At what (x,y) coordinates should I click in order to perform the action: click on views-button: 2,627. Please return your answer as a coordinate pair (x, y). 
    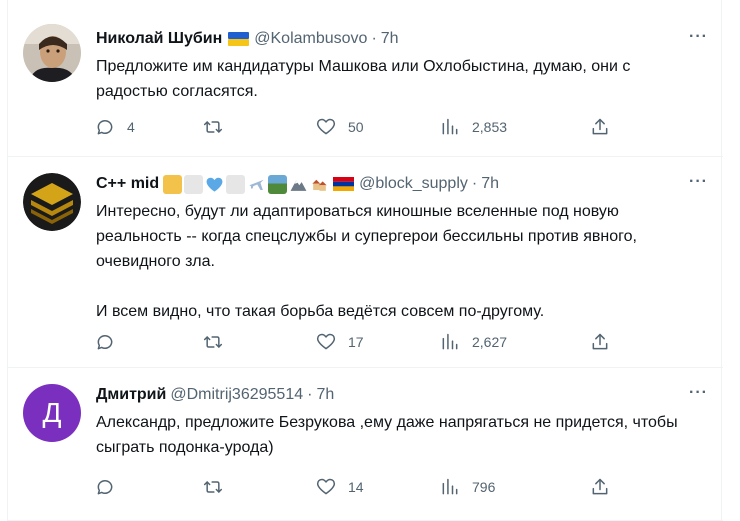
    Looking at the image, I should click on (473, 342).